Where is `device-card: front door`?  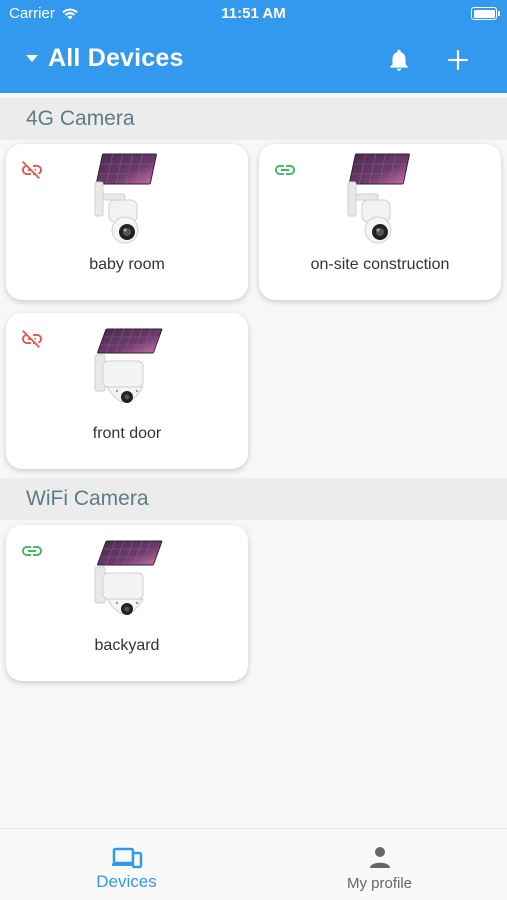 device-card: front door is located at coordinates (127, 391).